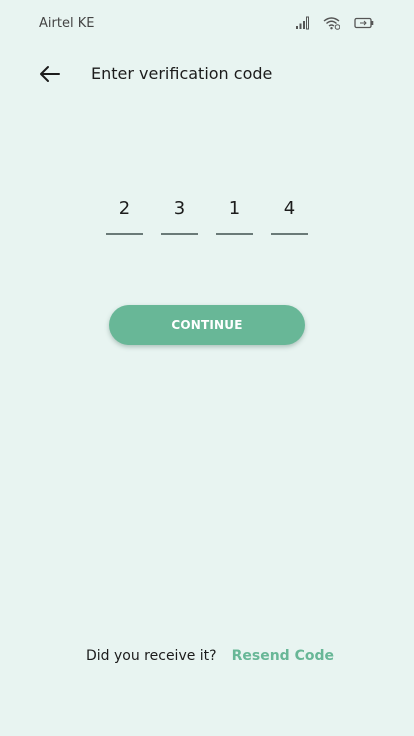 The width and height of the screenshot is (414, 736). I want to click on back-button, so click(50, 74).